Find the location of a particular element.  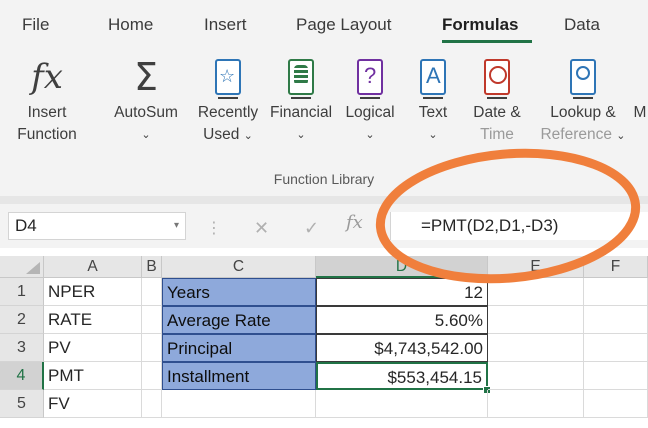

text-button: A Text ⌄ is located at coordinates (433, 99).